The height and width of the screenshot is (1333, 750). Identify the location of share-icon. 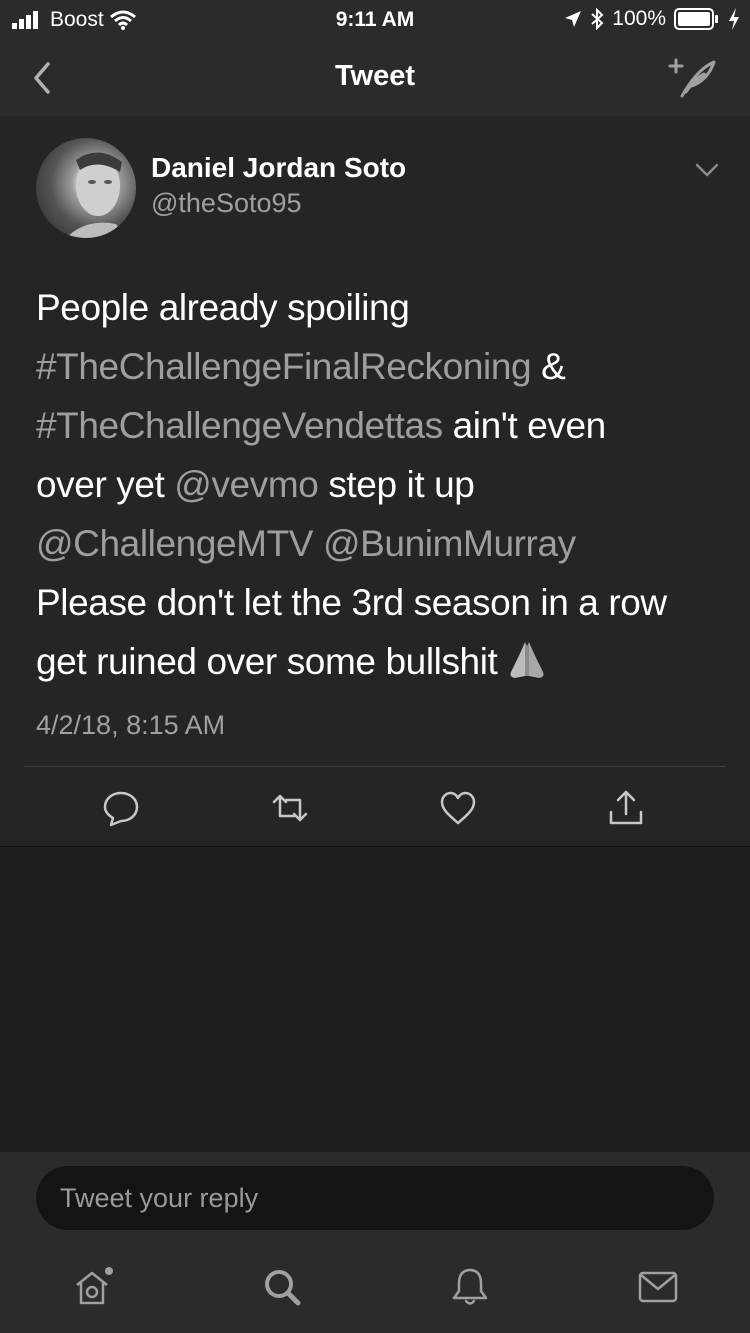
(626, 807).